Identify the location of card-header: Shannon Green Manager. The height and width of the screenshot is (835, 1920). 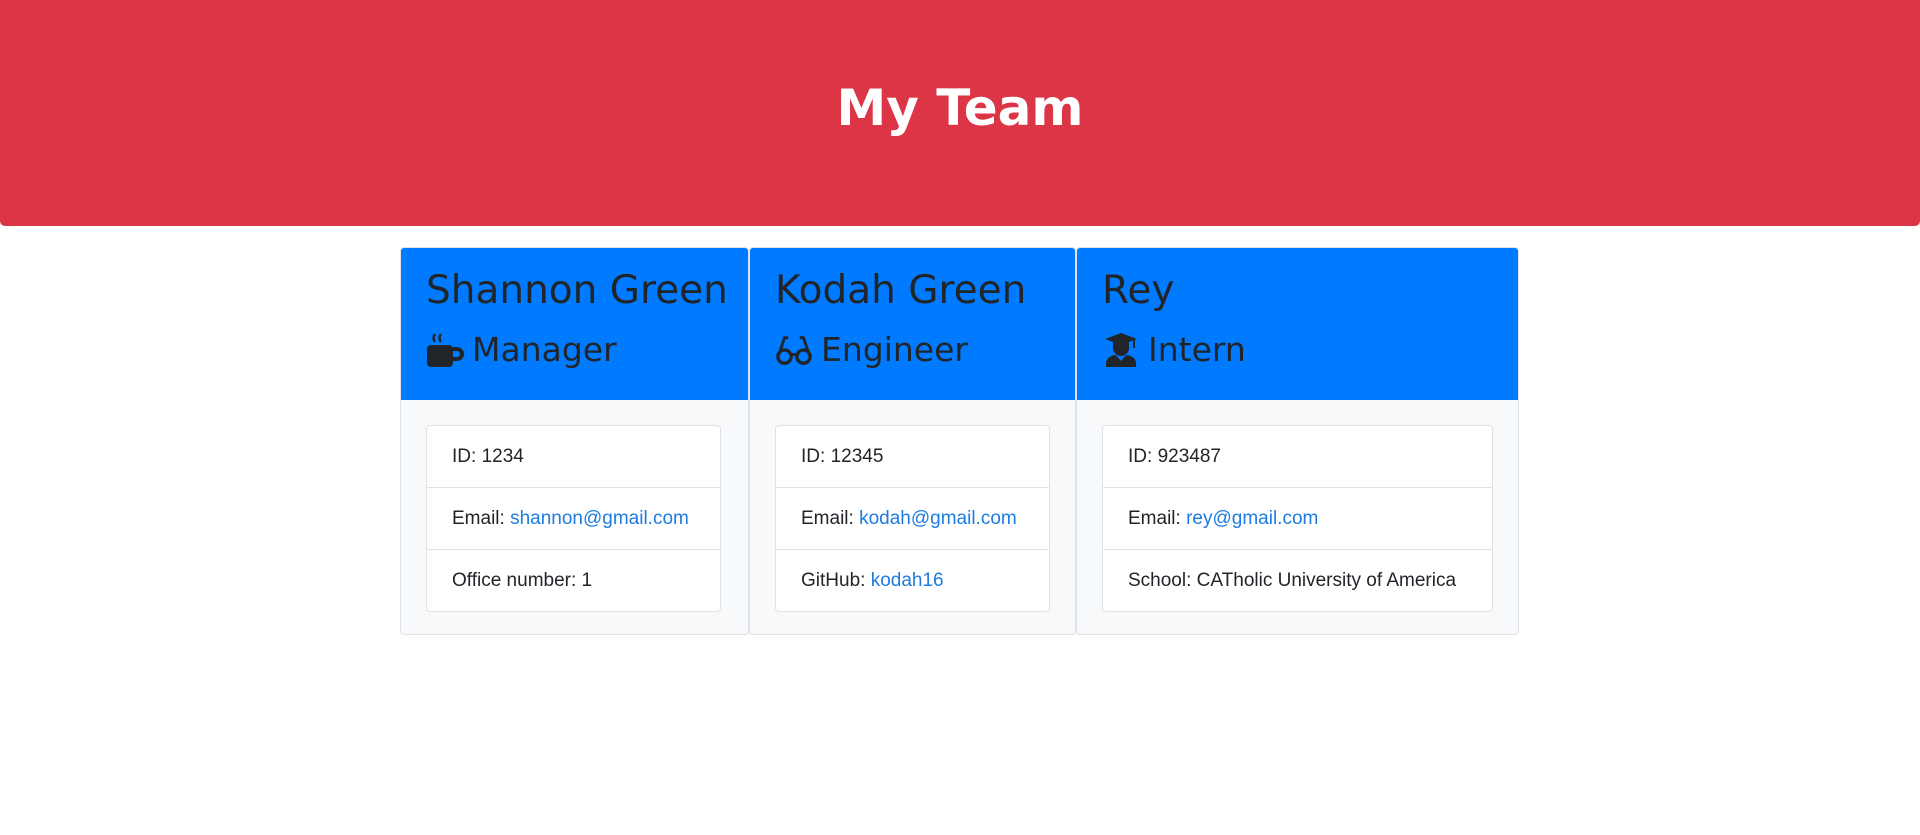
(574, 324).